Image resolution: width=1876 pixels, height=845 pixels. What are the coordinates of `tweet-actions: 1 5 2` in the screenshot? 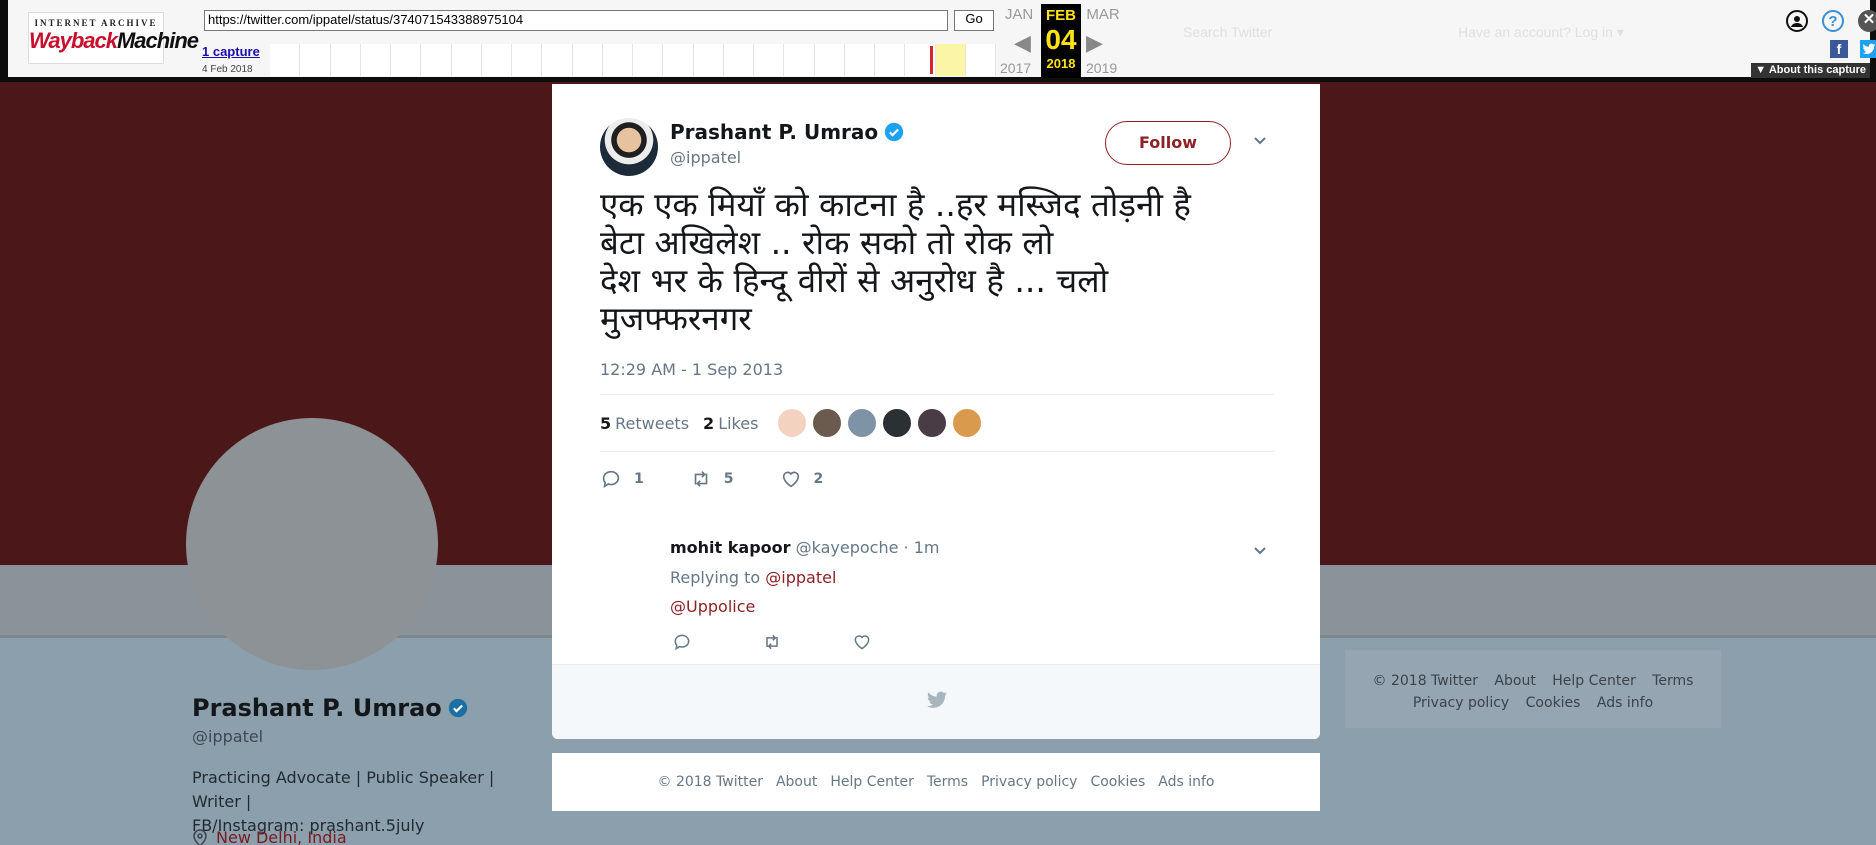 It's located at (734, 479).